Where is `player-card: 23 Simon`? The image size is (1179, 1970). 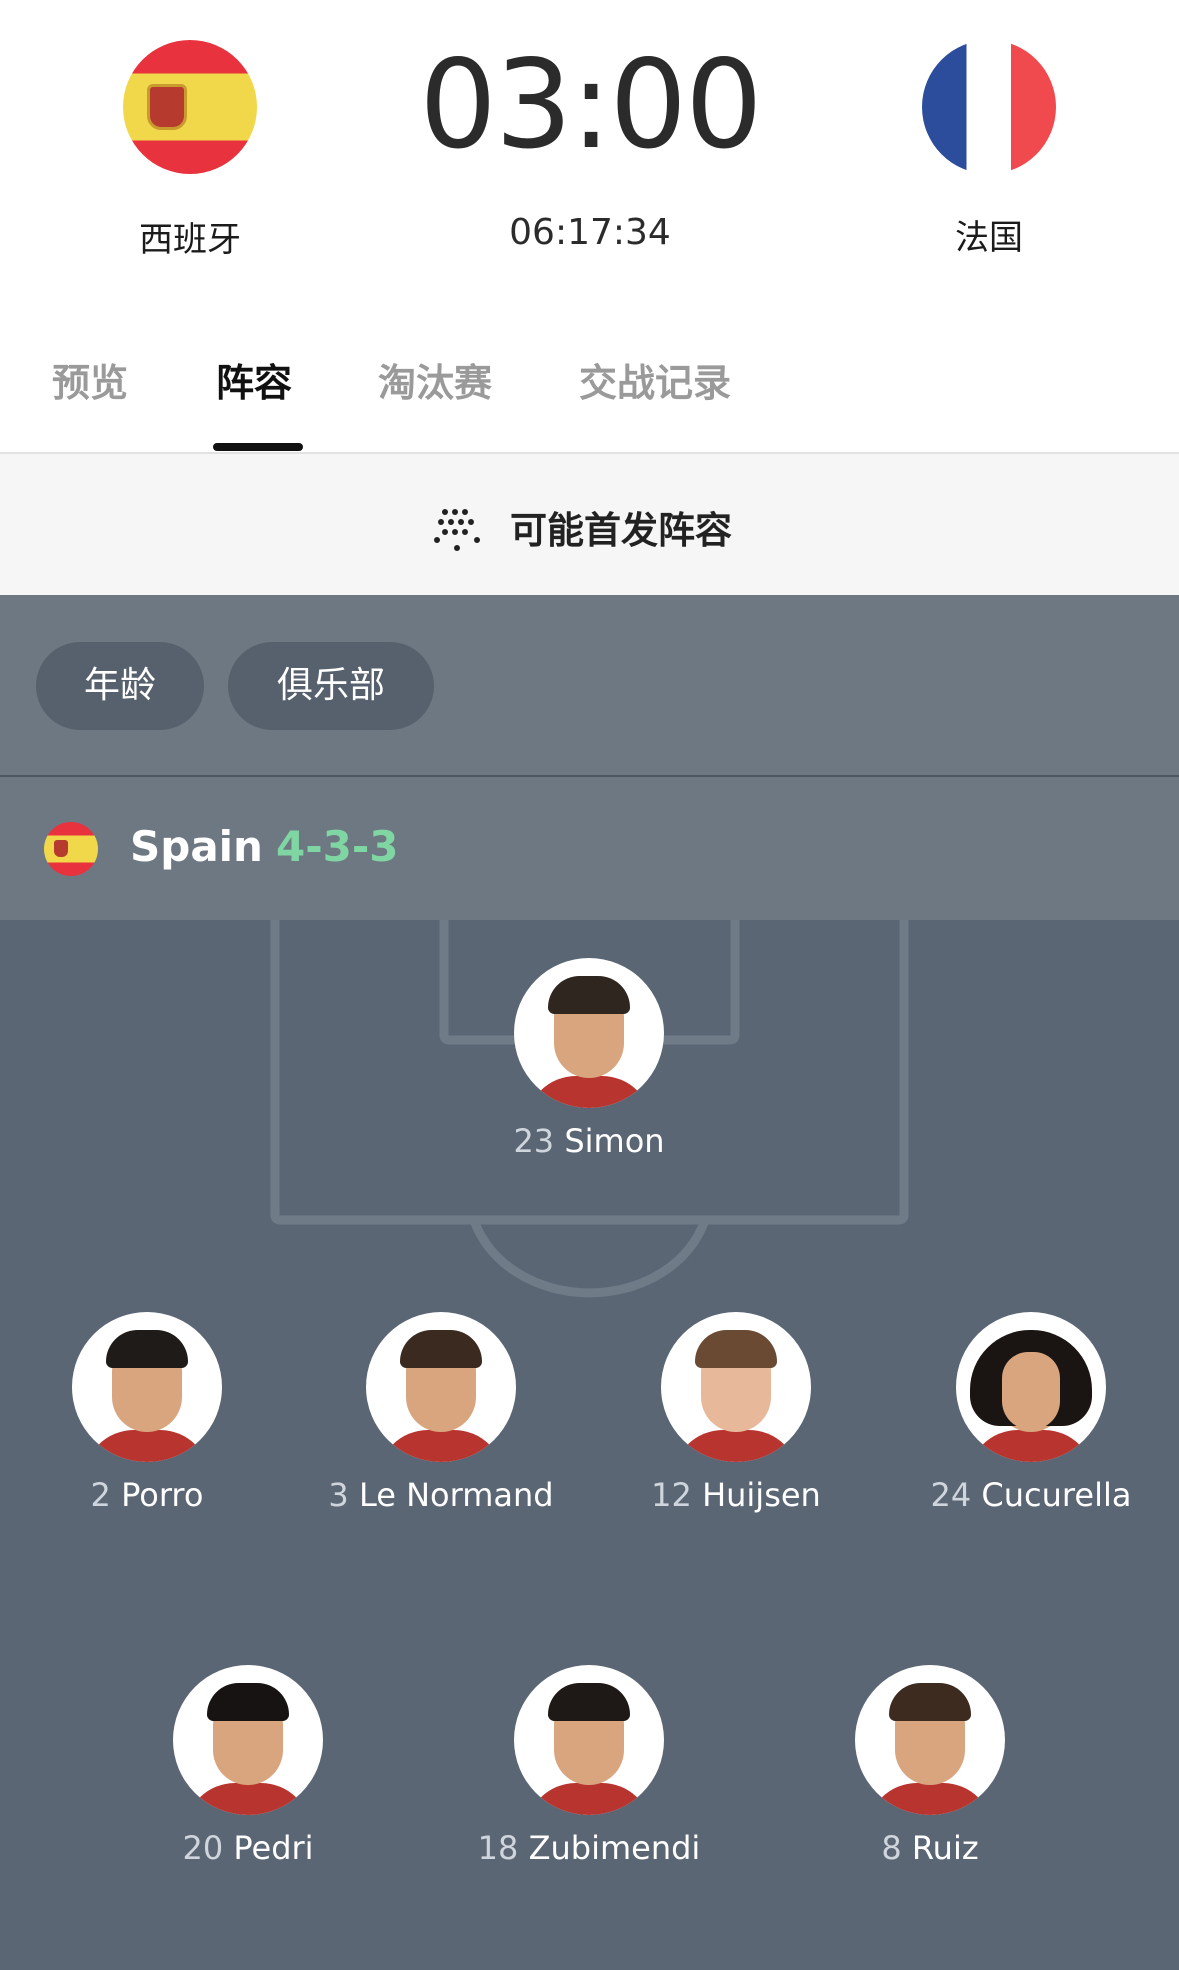 player-card: 23 Simon is located at coordinates (589, 1059).